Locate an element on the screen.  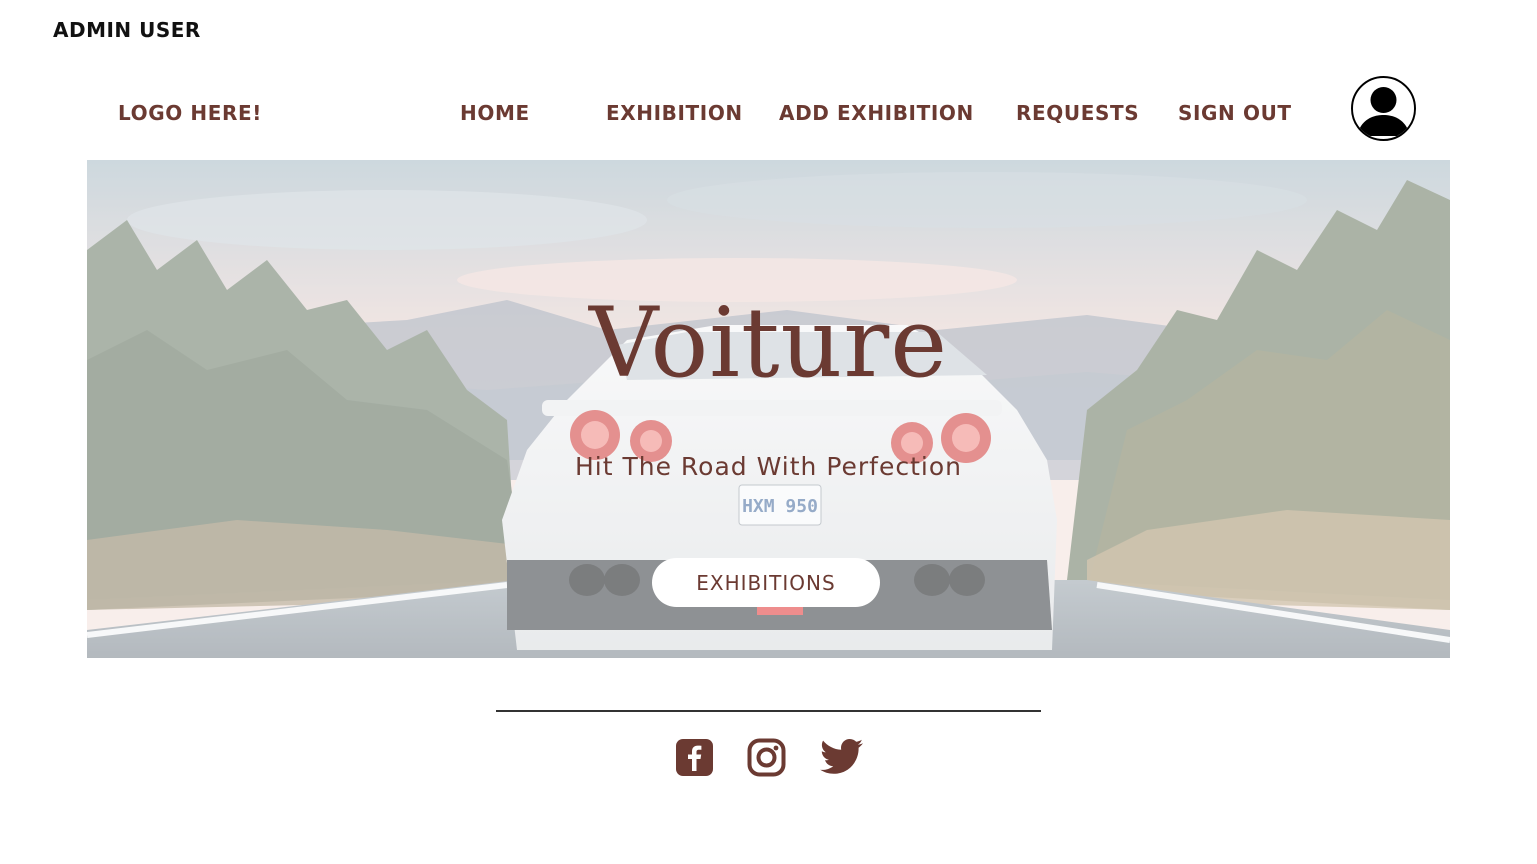
footer-divider is located at coordinates (768, 711).